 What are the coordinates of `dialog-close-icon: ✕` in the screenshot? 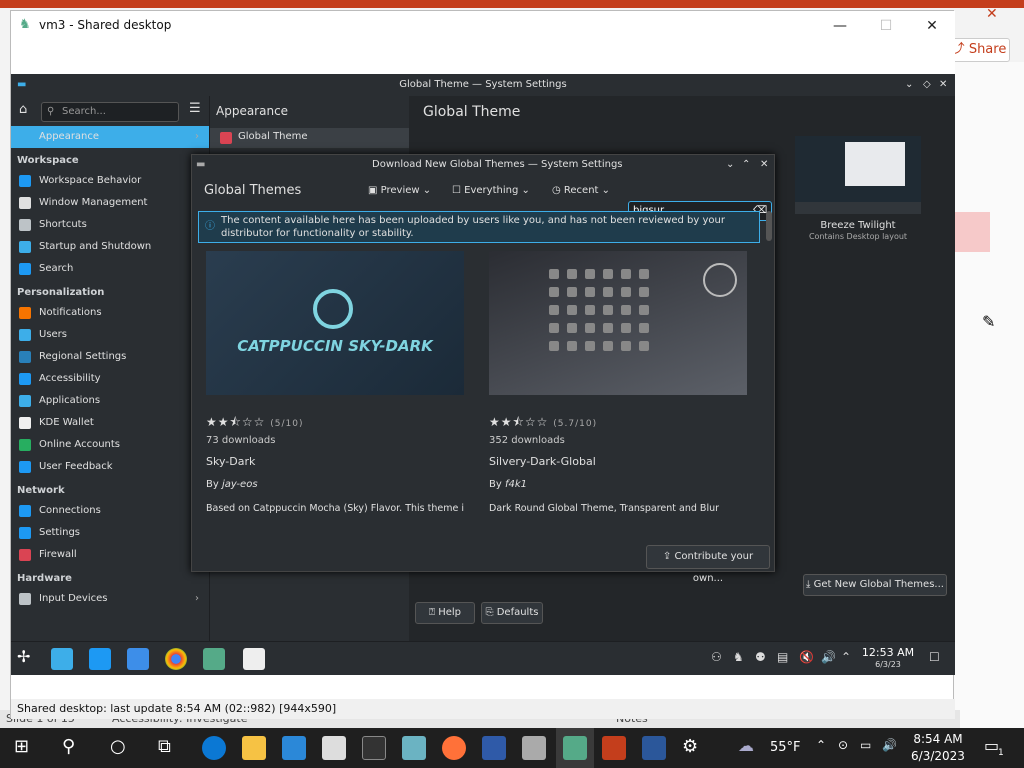 It's located at (764, 165).